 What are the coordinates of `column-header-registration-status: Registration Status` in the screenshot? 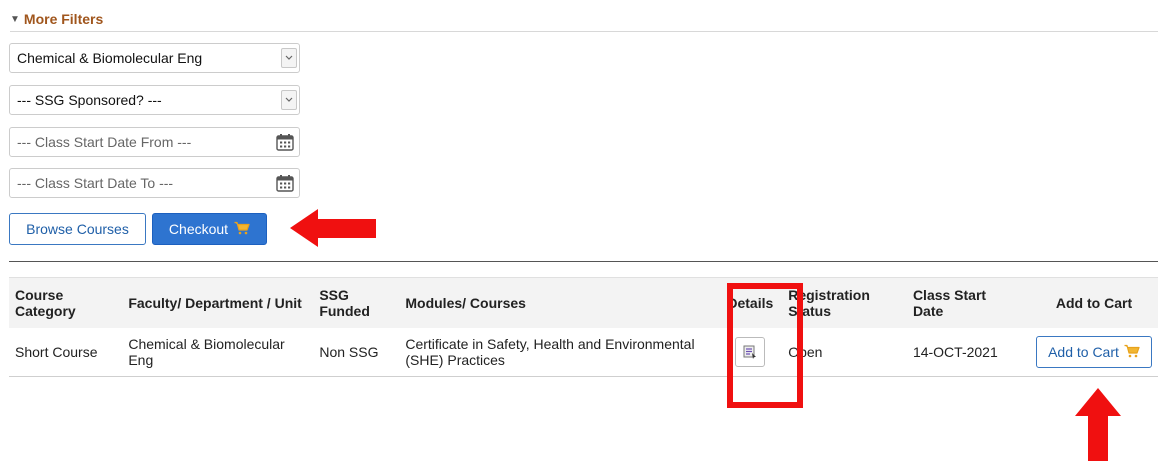 It's located at (844, 302).